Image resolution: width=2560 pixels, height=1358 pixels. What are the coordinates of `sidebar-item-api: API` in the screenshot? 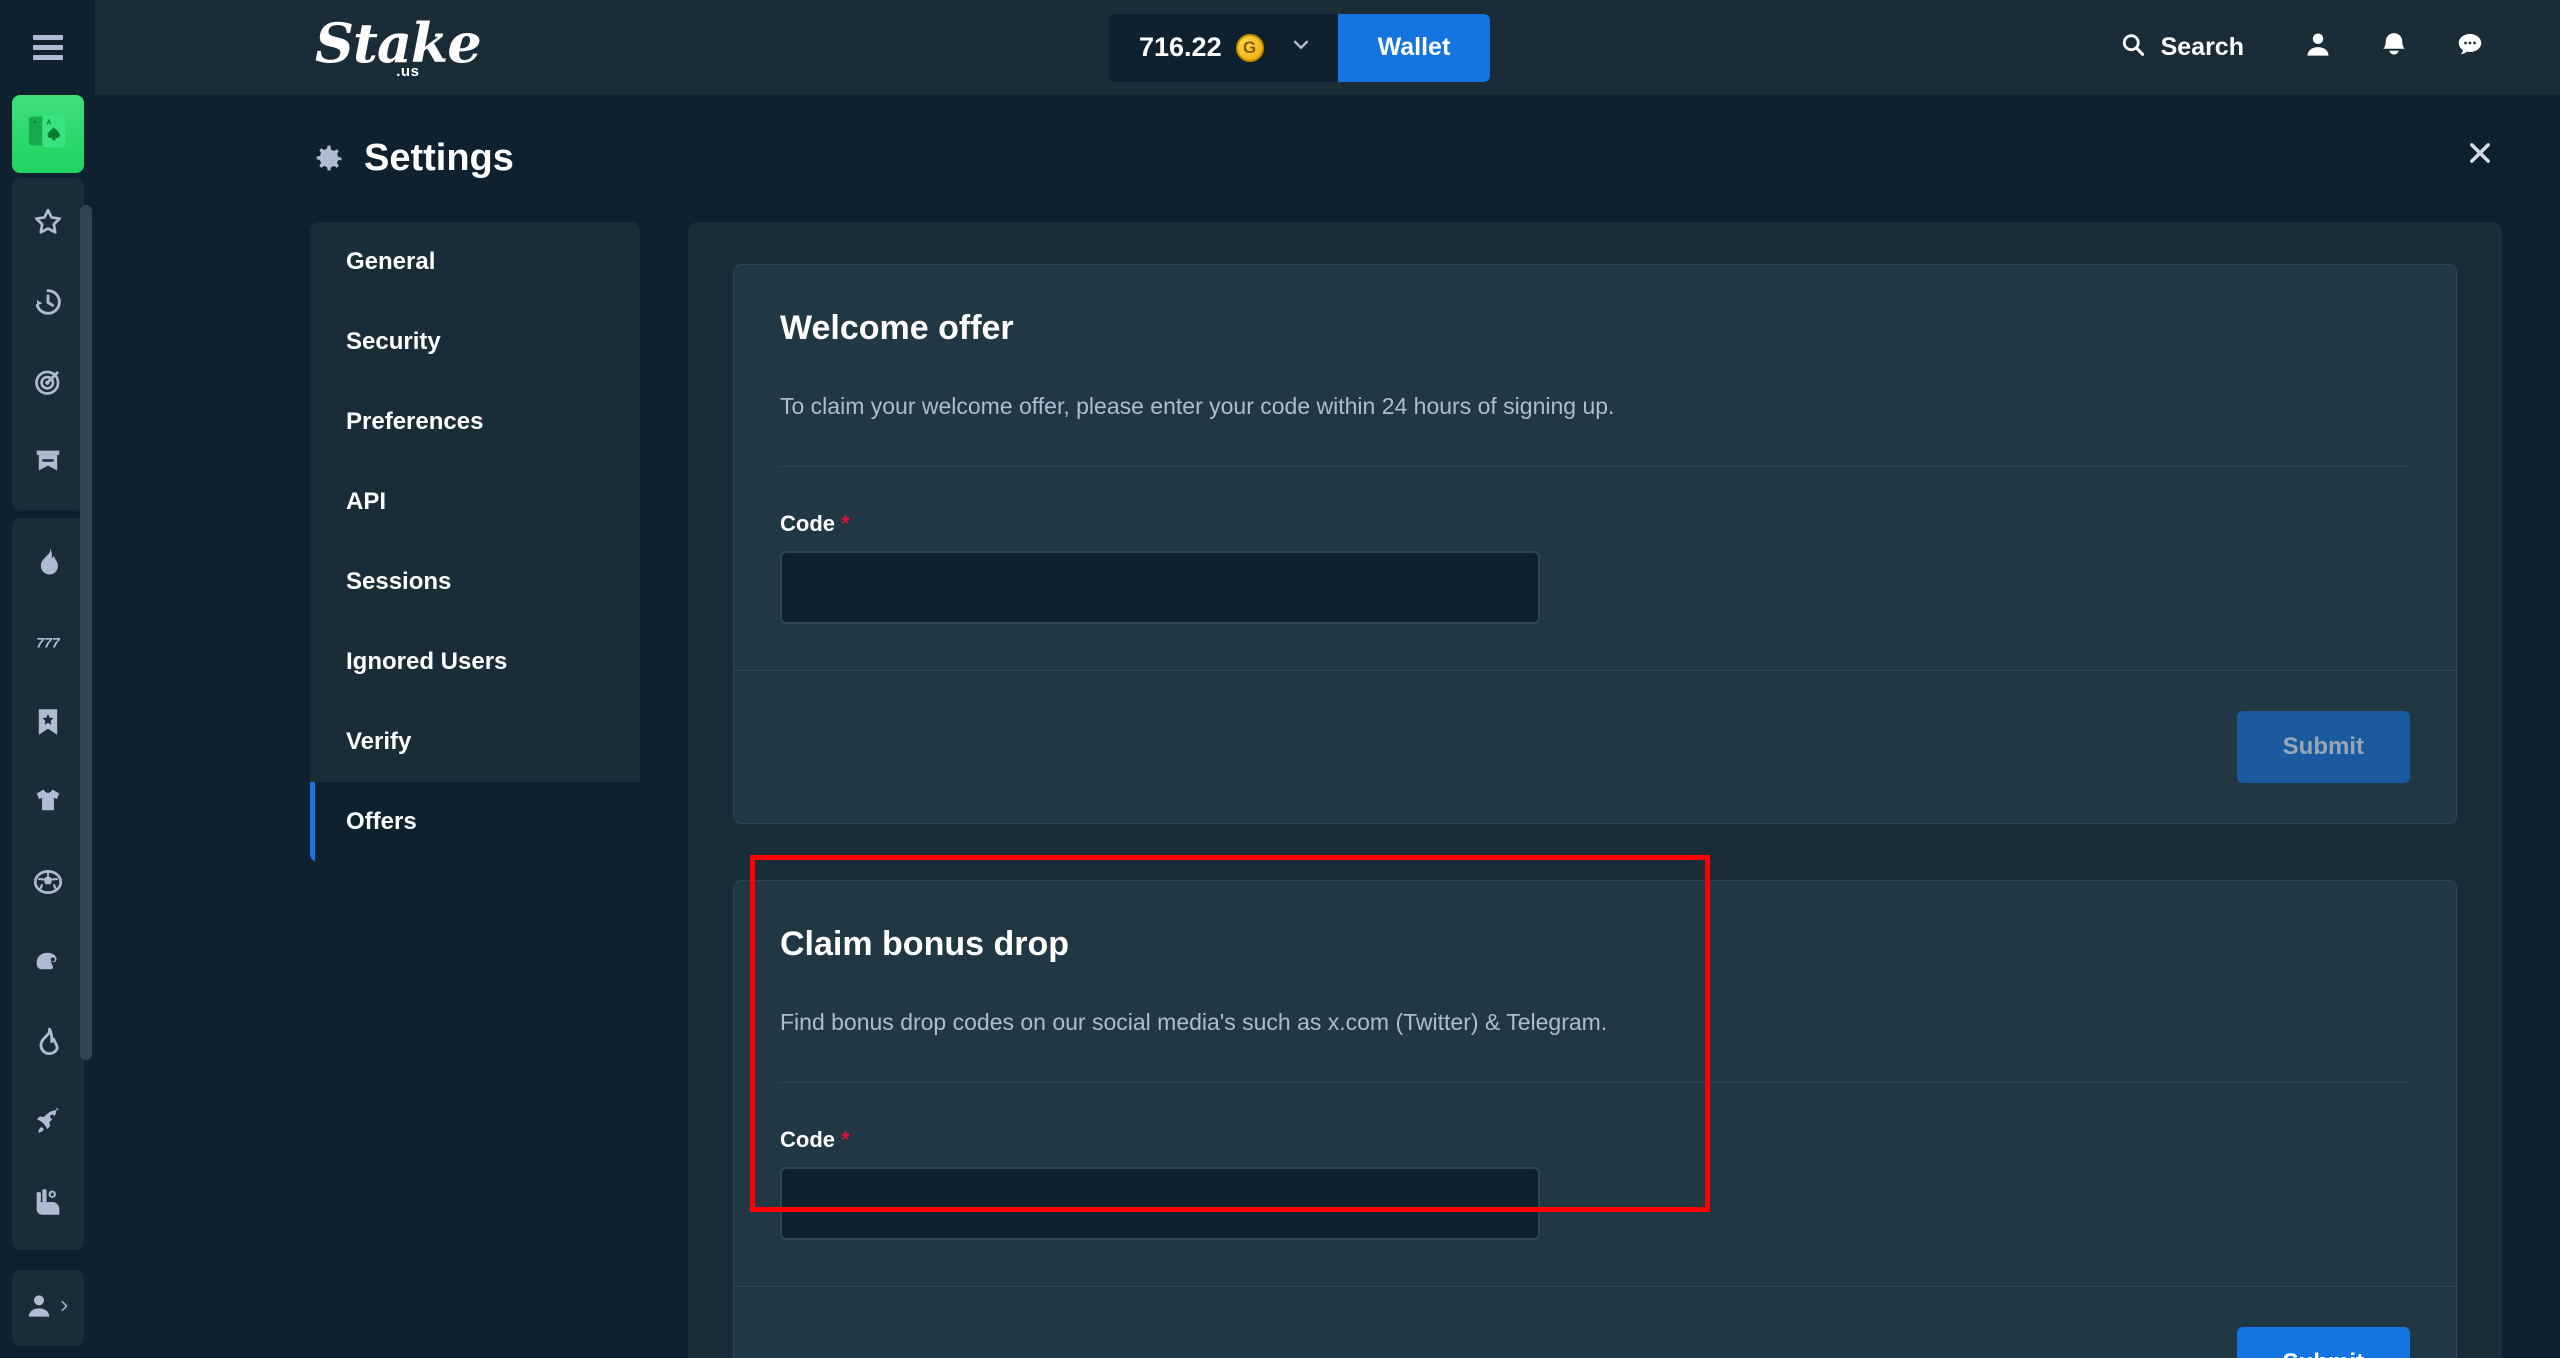 It's located at (475, 502).